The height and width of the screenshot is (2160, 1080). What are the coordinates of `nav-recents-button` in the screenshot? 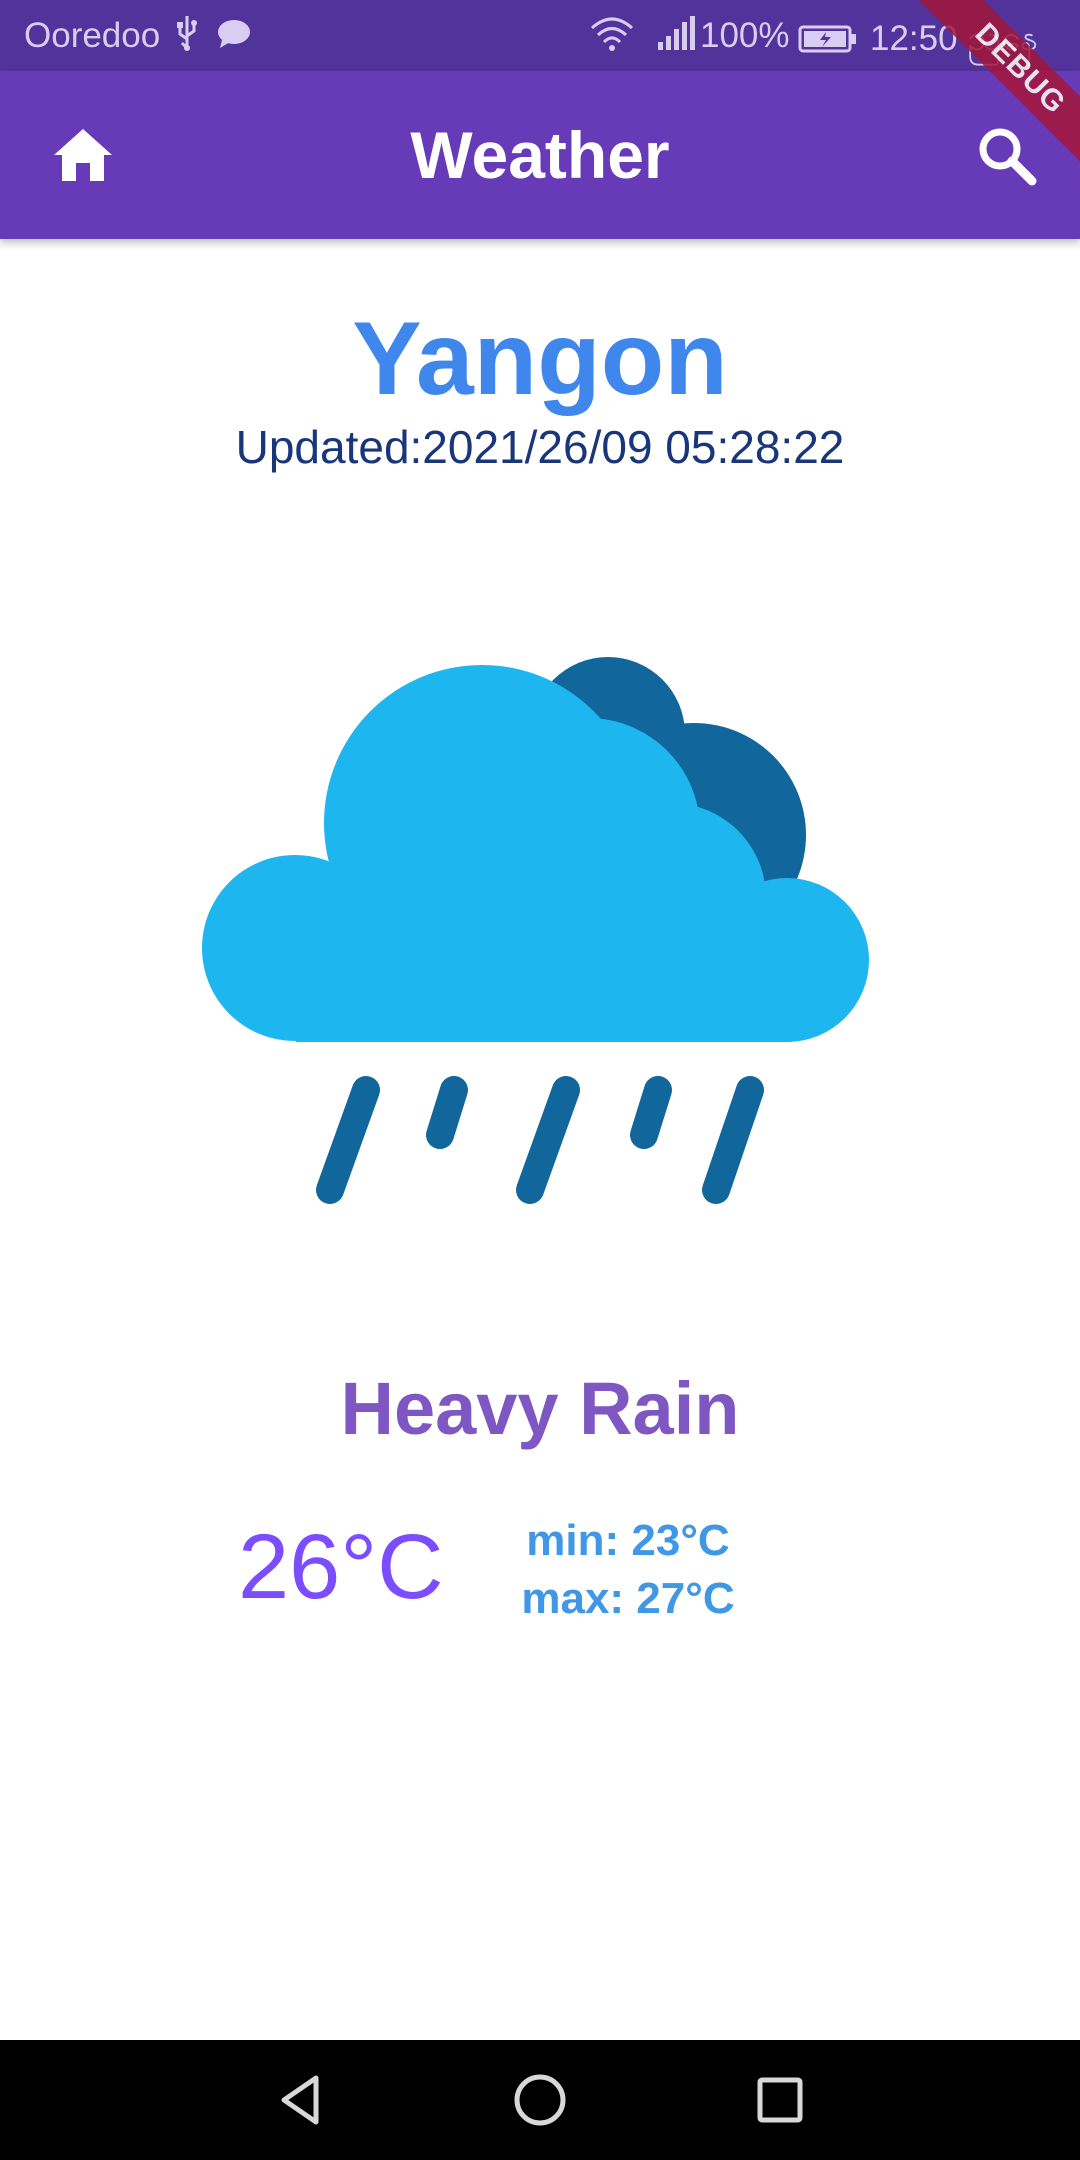 It's located at (780, 2100).